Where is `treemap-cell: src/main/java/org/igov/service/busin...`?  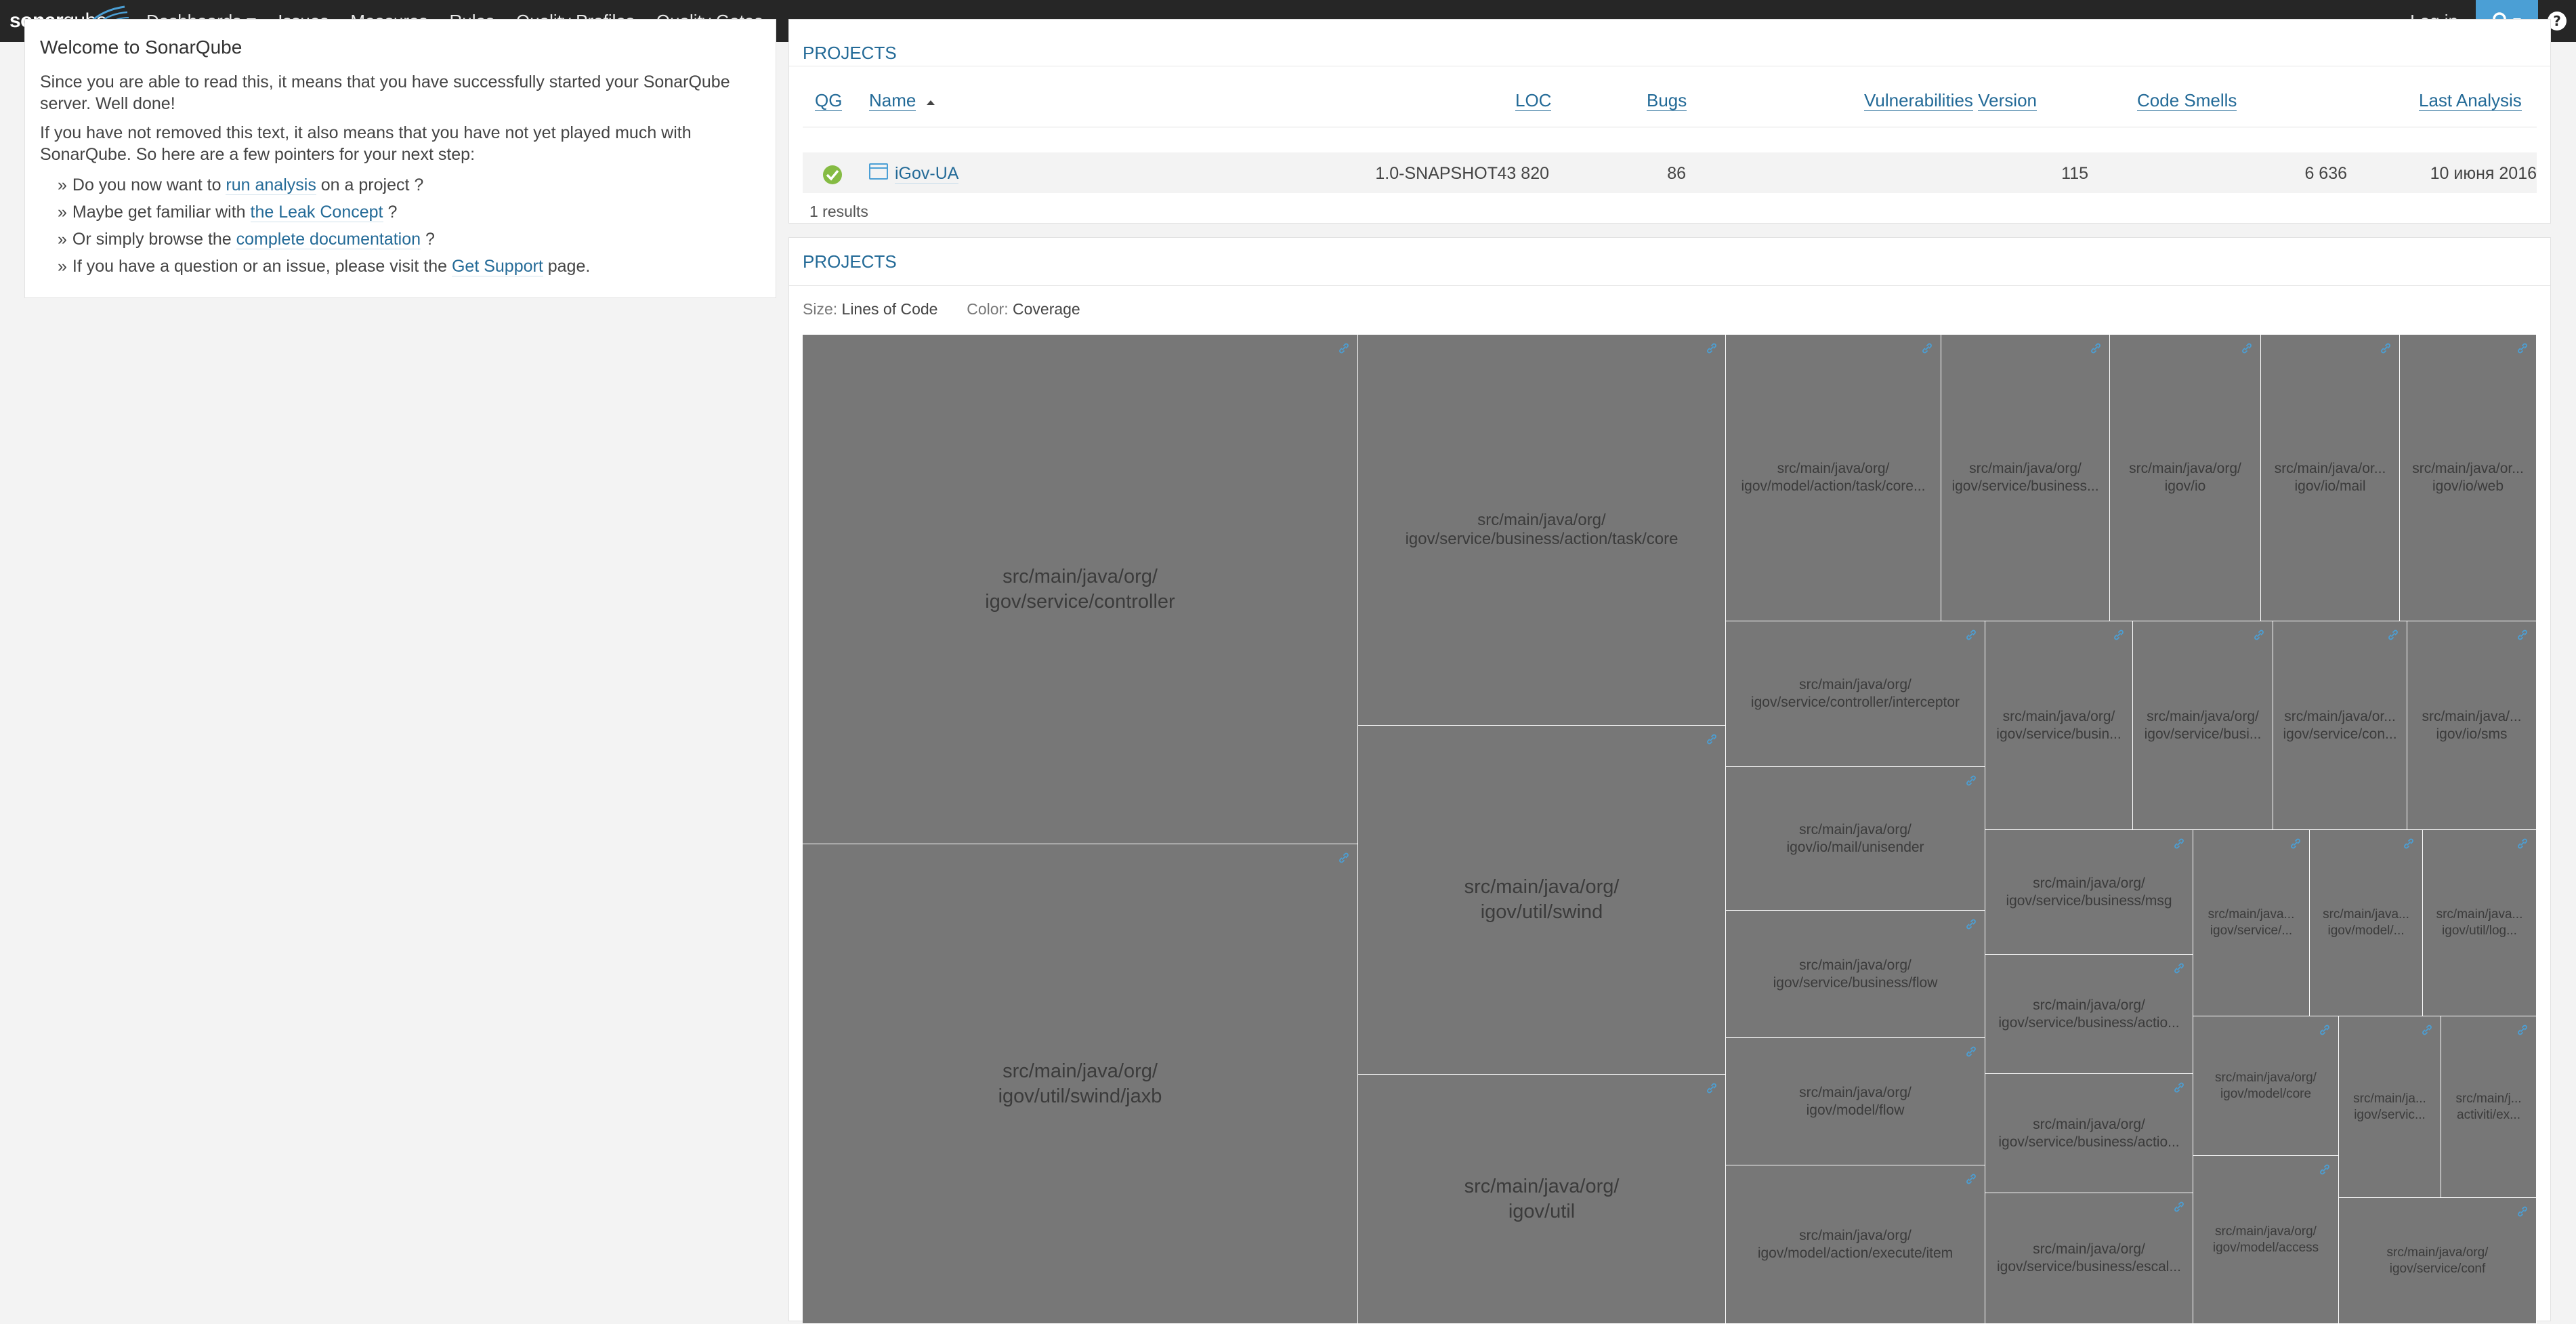 treemap-cell: src/main/java/org/igov/service/busin... is located at coordinates (2059, 725).